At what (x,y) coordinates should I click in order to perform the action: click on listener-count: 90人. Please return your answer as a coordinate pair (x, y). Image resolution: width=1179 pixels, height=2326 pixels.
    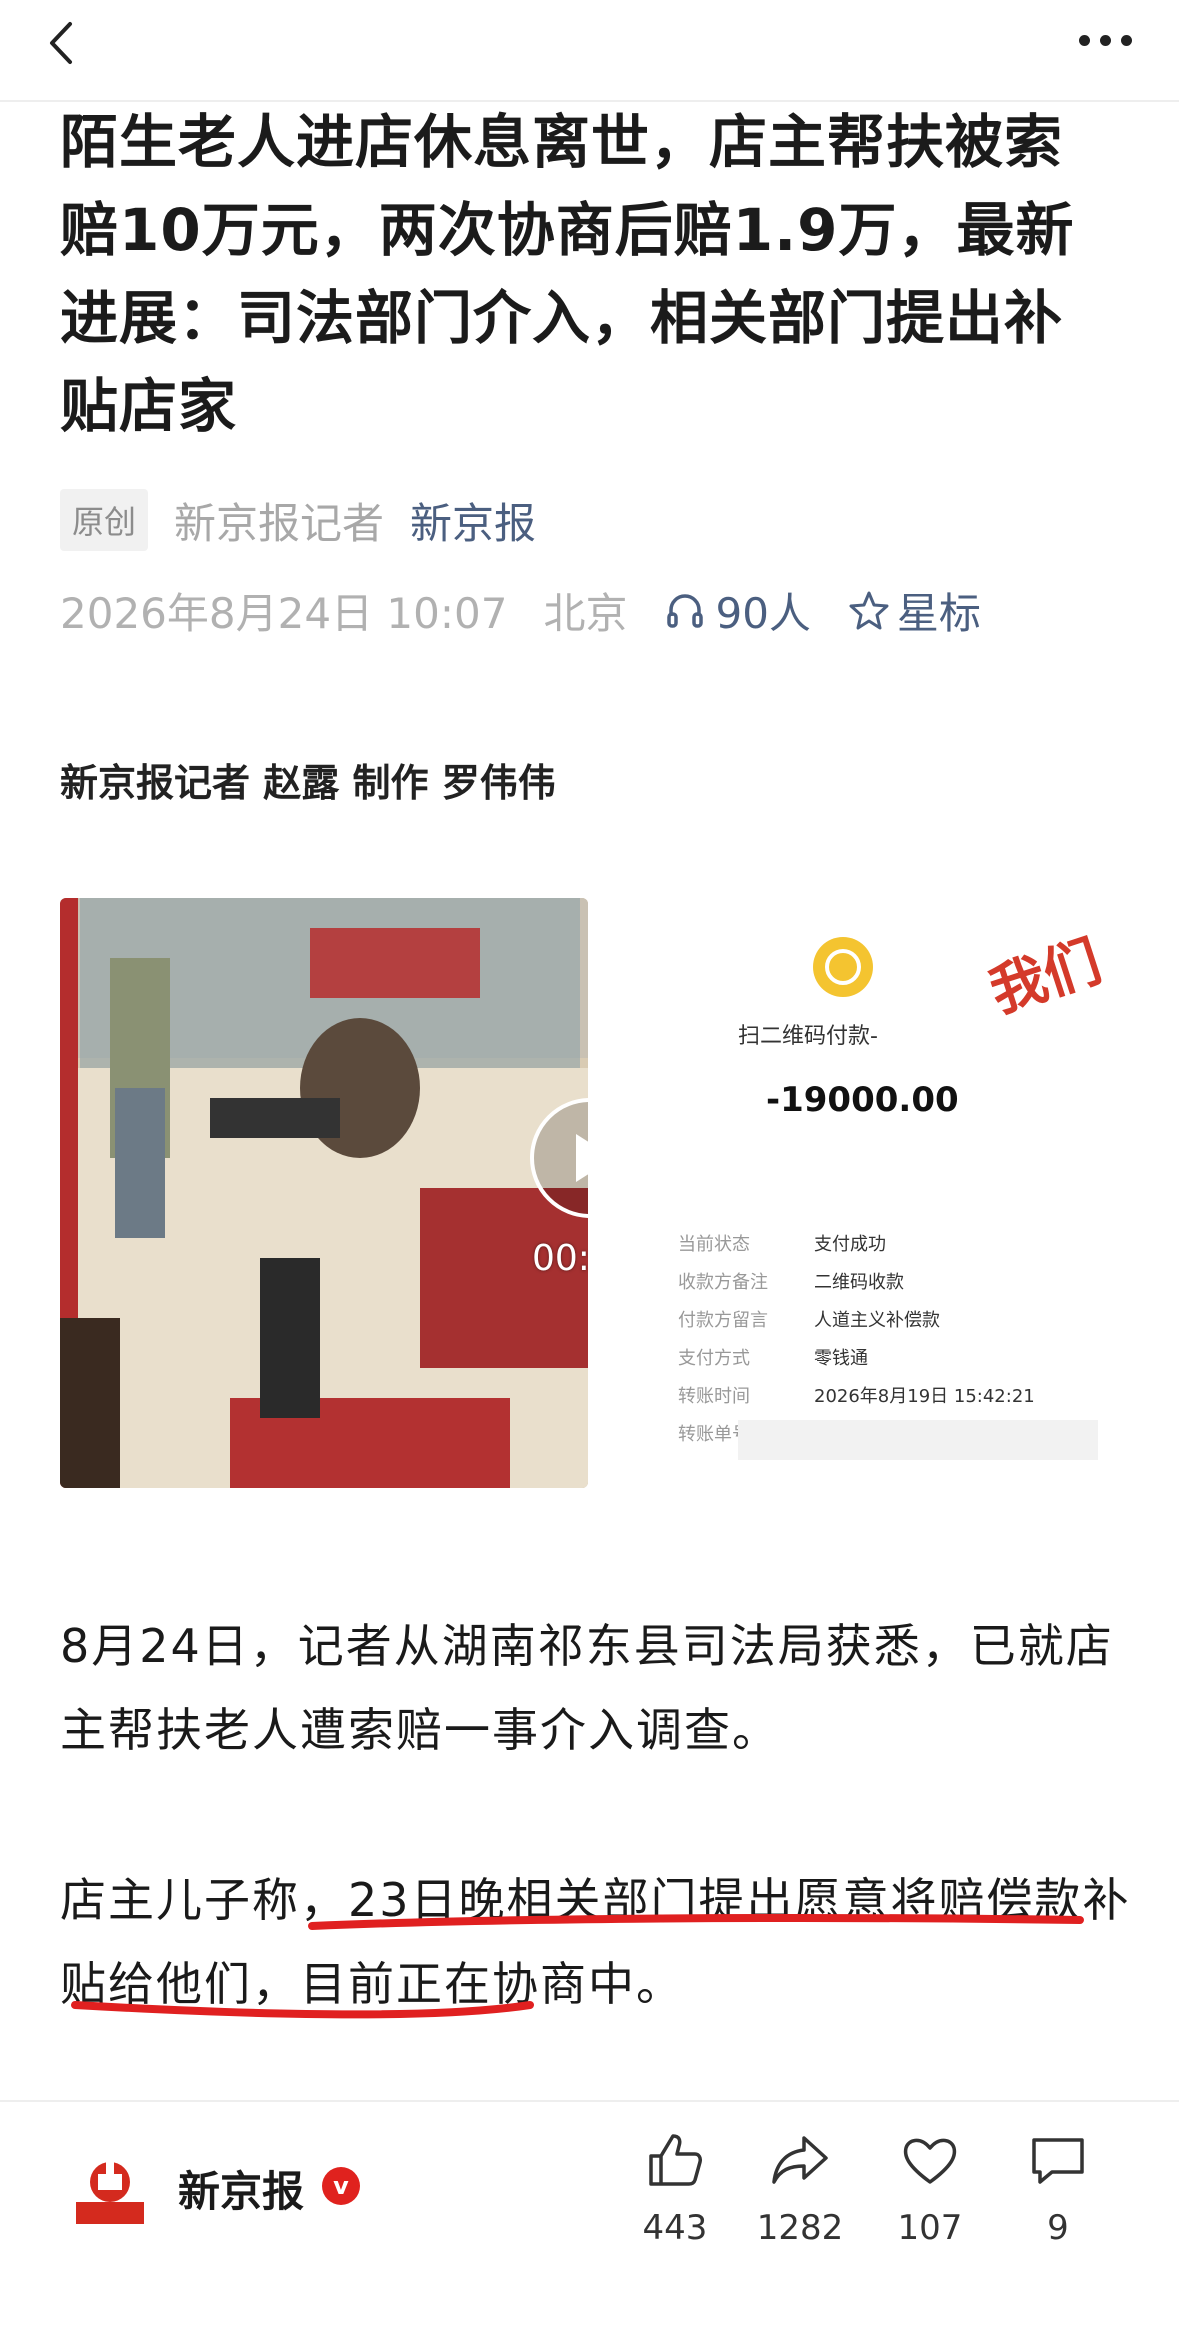
    Looking at the image, I should click on (763, 613).